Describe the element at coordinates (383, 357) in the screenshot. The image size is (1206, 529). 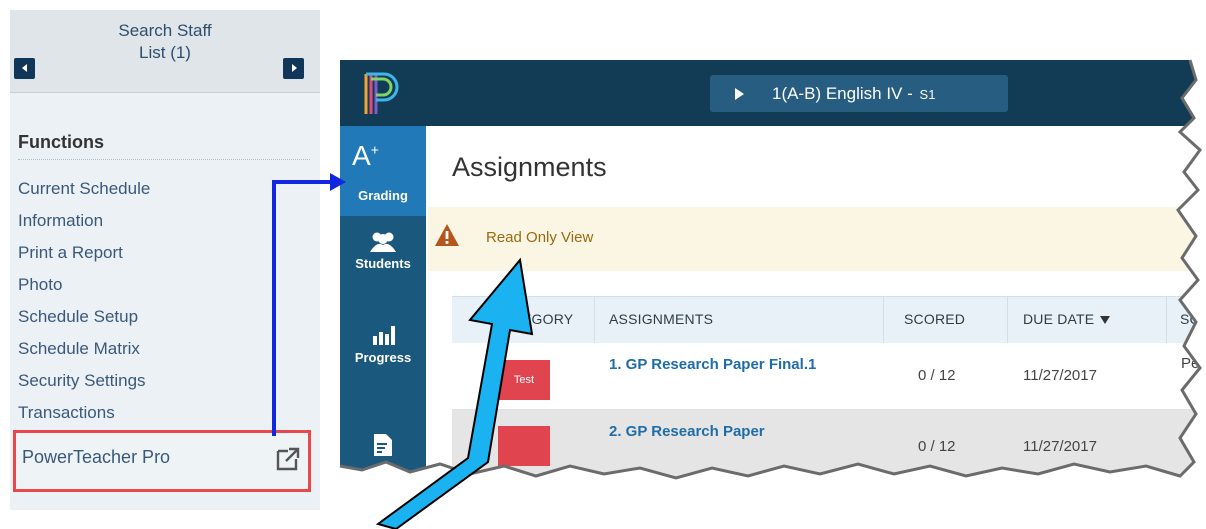
I see `sidebar-label-progress: Progress` at that location.